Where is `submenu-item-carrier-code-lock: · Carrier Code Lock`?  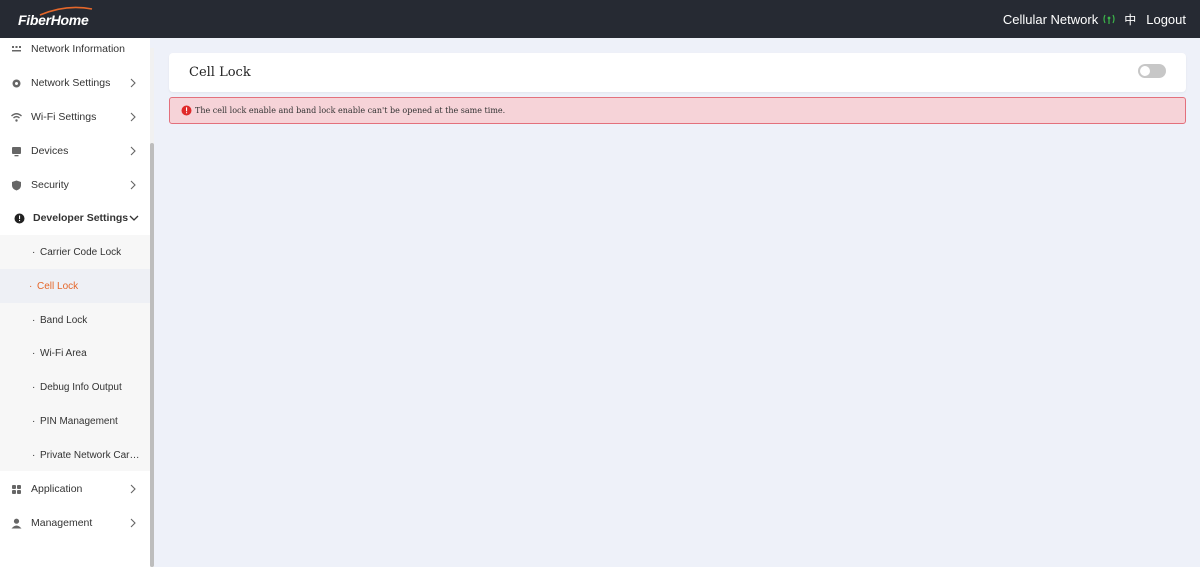
submenu-item-carrier-code-lock: · Carrier Code Lock is located at coordinates (75, 252).